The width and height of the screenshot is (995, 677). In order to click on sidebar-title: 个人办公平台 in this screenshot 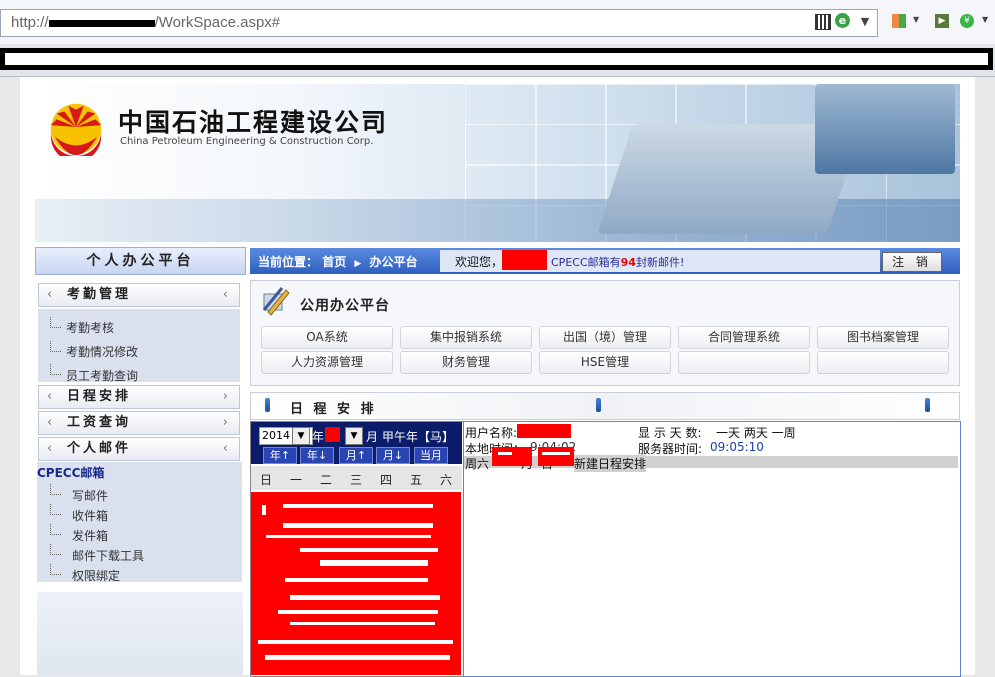, I will do `click(140, 261)`.